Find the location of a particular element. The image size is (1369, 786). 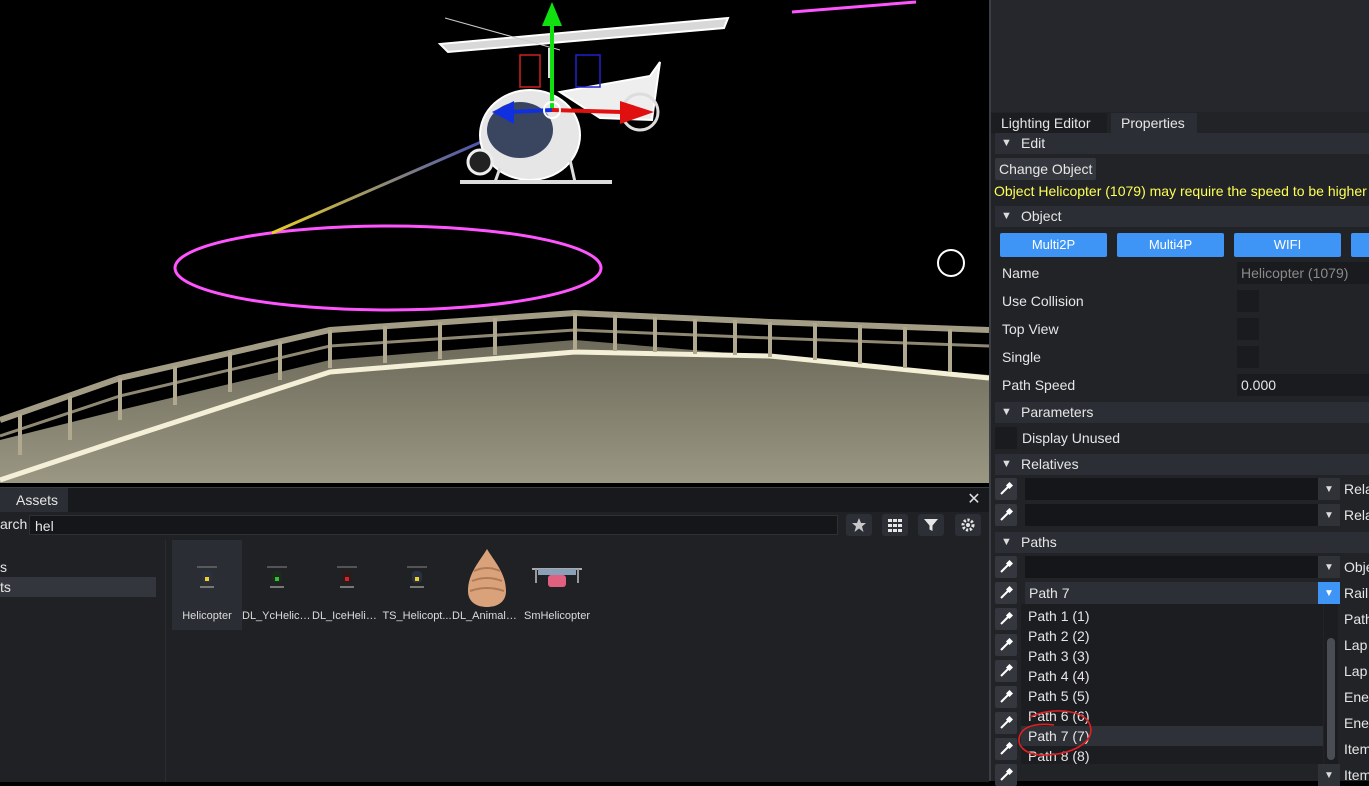

folder-item-selected: ts is located at coordinates (78, 587).